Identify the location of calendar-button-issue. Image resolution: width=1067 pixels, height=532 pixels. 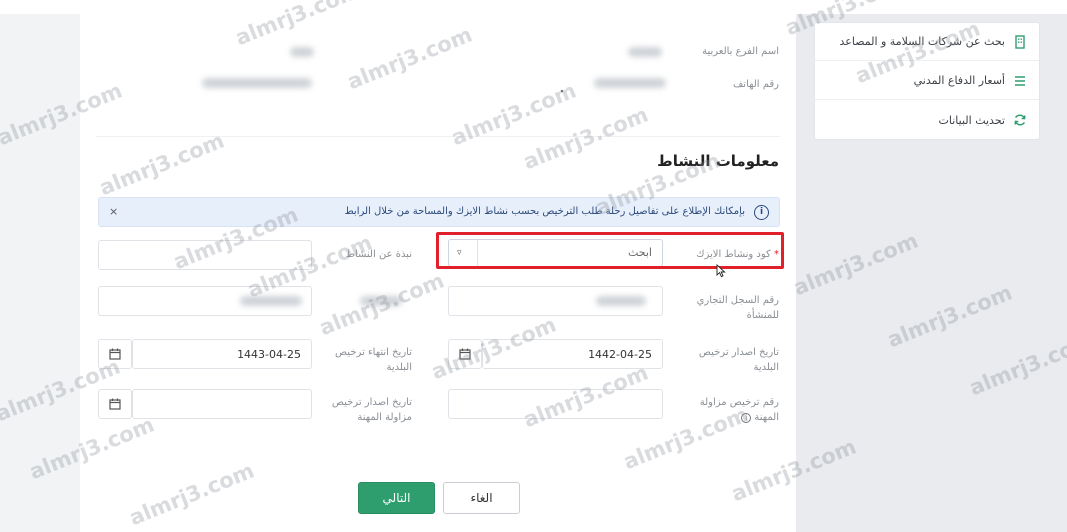
(465, 354).